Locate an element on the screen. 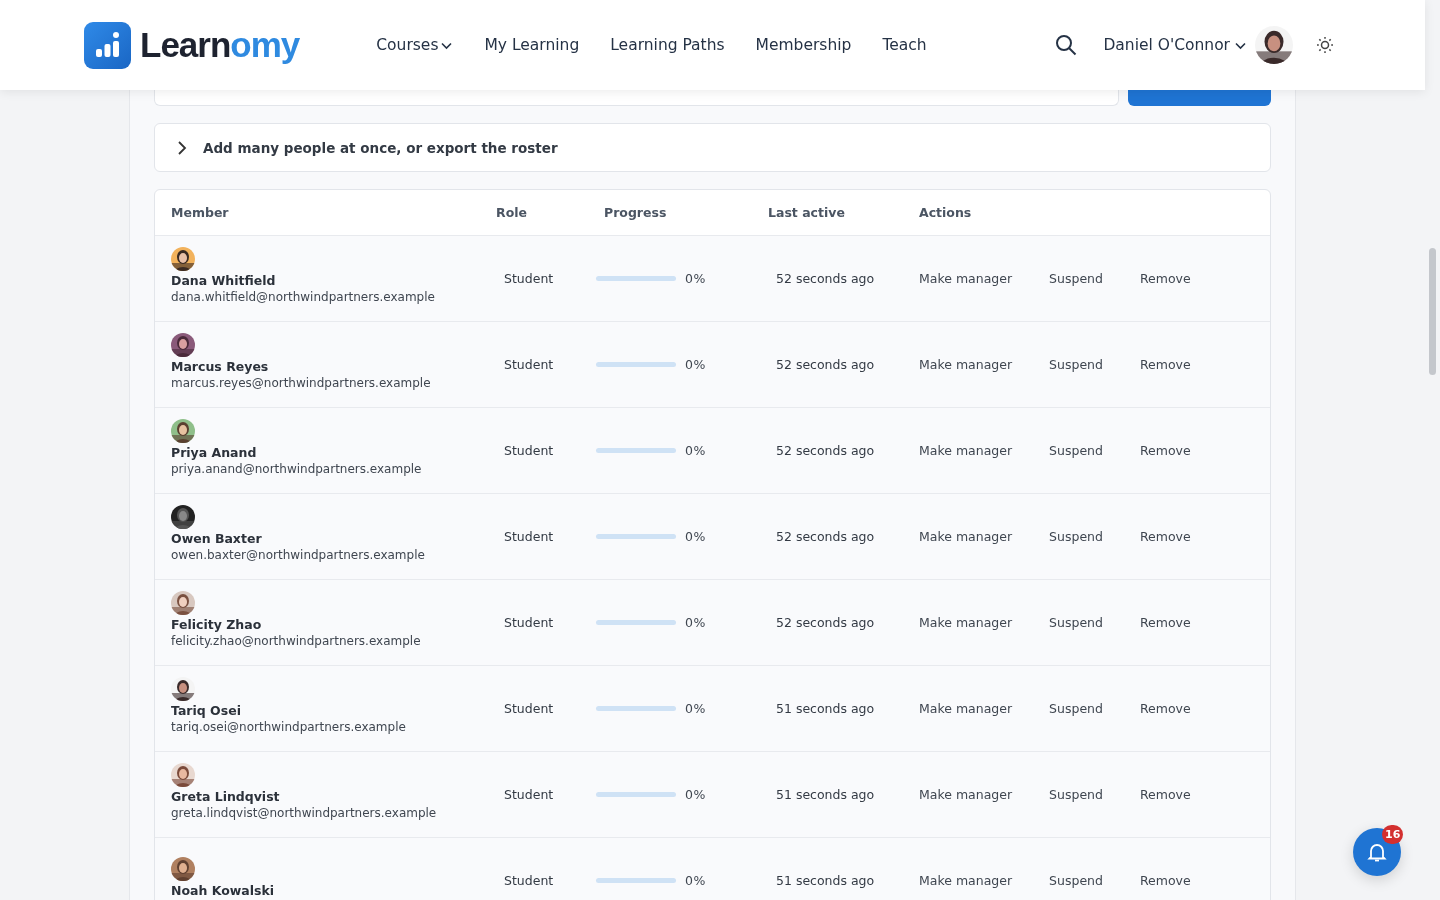 This screenshot has width=1440, height=900. notifications-button is located at coordinates (1377, 852).